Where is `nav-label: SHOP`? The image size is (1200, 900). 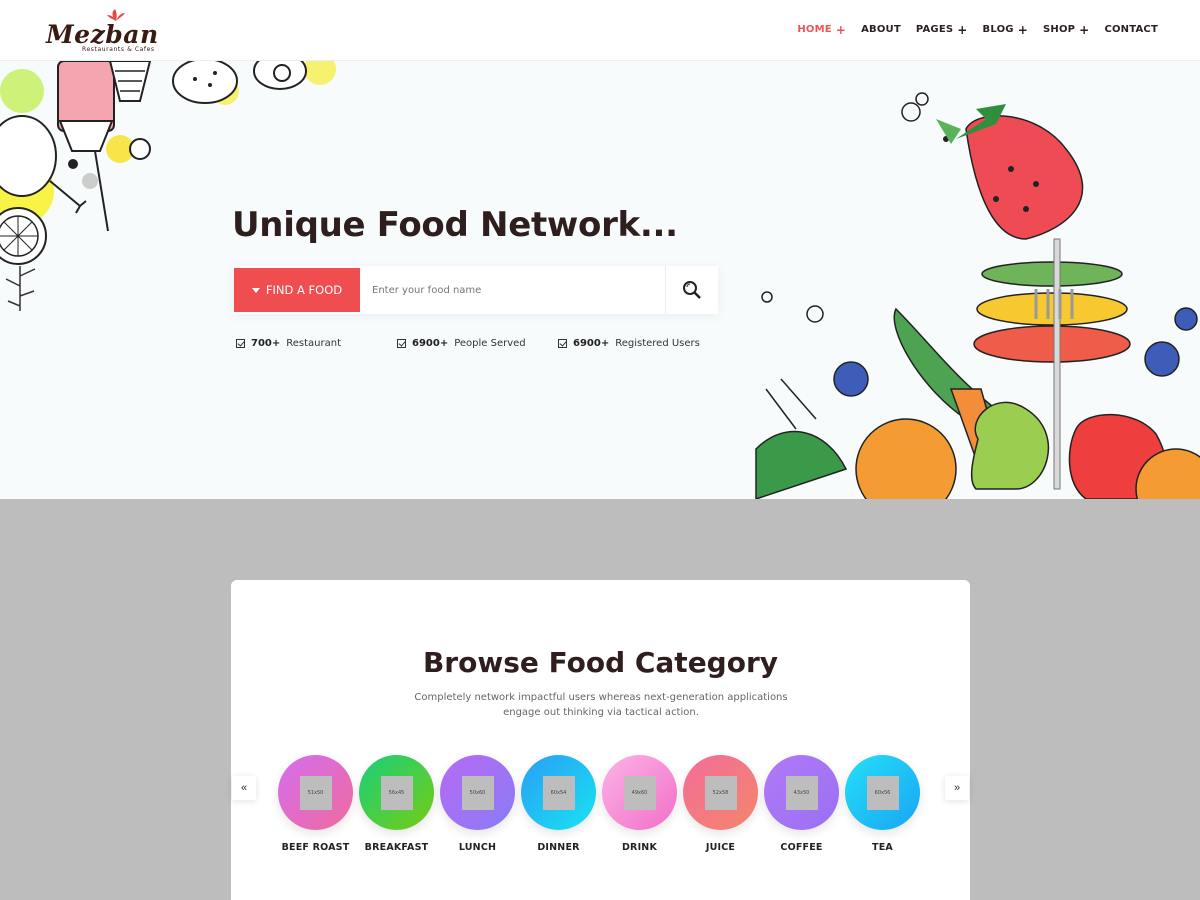 nav-label: SHOP is located at coordinates (1059, 29).